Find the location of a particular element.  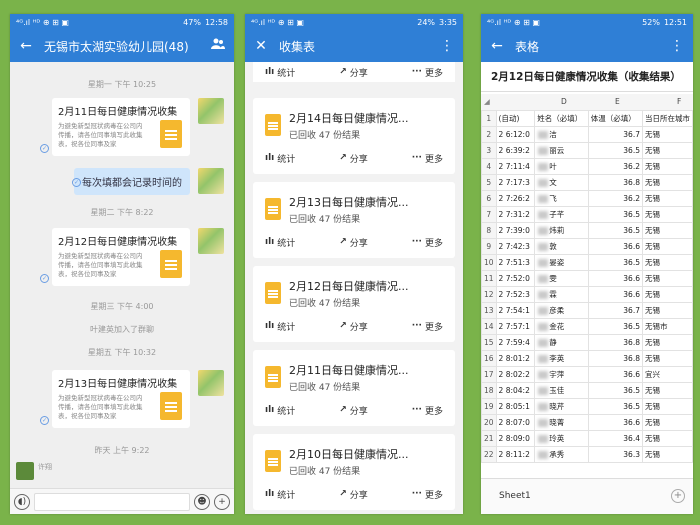

time-cell: 2 7:54:1 is located at coordinates (515, 310).